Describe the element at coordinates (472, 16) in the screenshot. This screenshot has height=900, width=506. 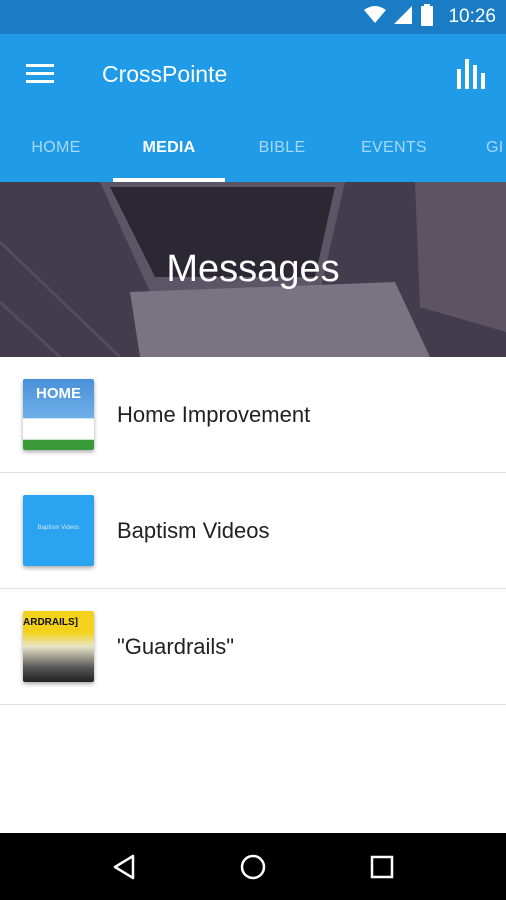
I see `status-time: 10:26` at that location.